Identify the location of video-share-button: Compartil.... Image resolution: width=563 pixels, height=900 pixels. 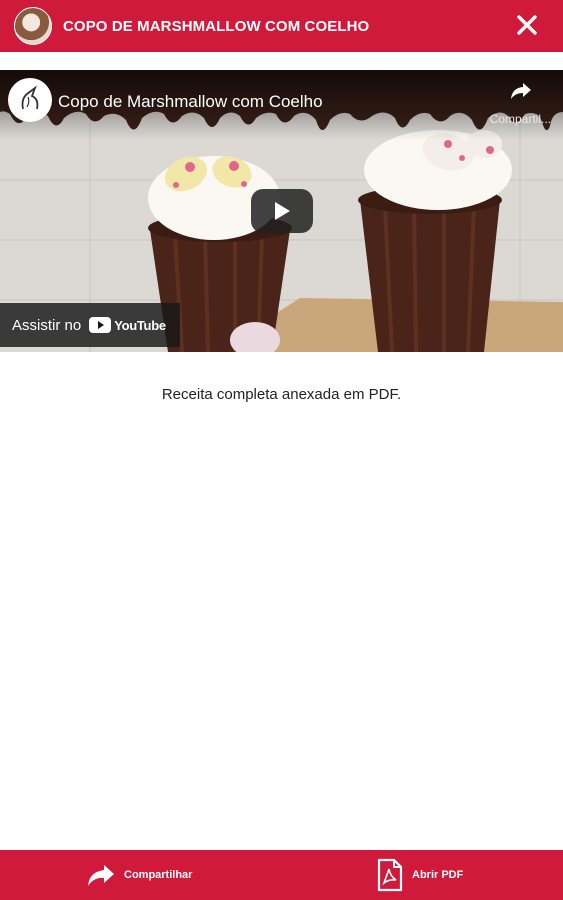
(520, 104).